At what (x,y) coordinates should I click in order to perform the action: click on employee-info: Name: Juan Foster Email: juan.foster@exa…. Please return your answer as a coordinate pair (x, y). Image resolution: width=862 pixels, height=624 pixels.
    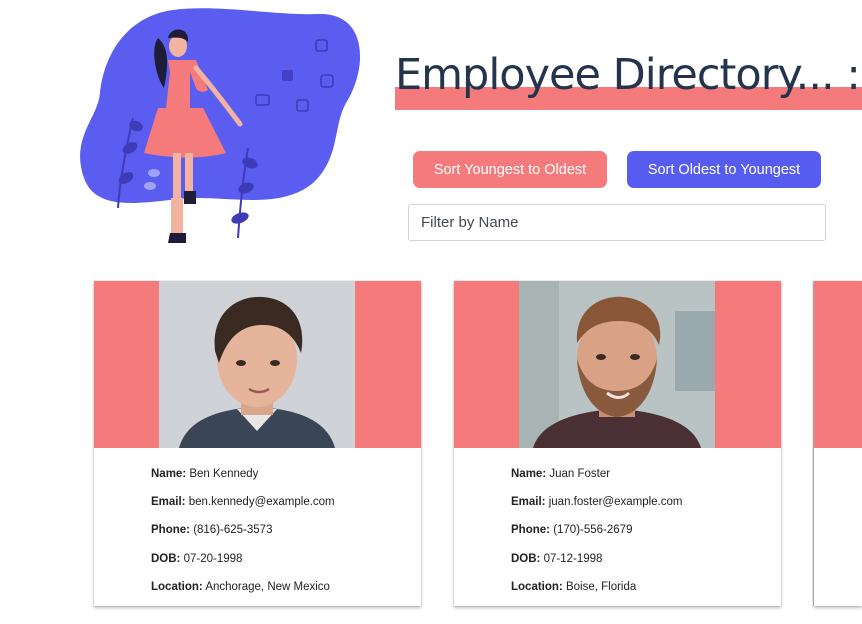
    Looking at the image, I should click on (596, 530).